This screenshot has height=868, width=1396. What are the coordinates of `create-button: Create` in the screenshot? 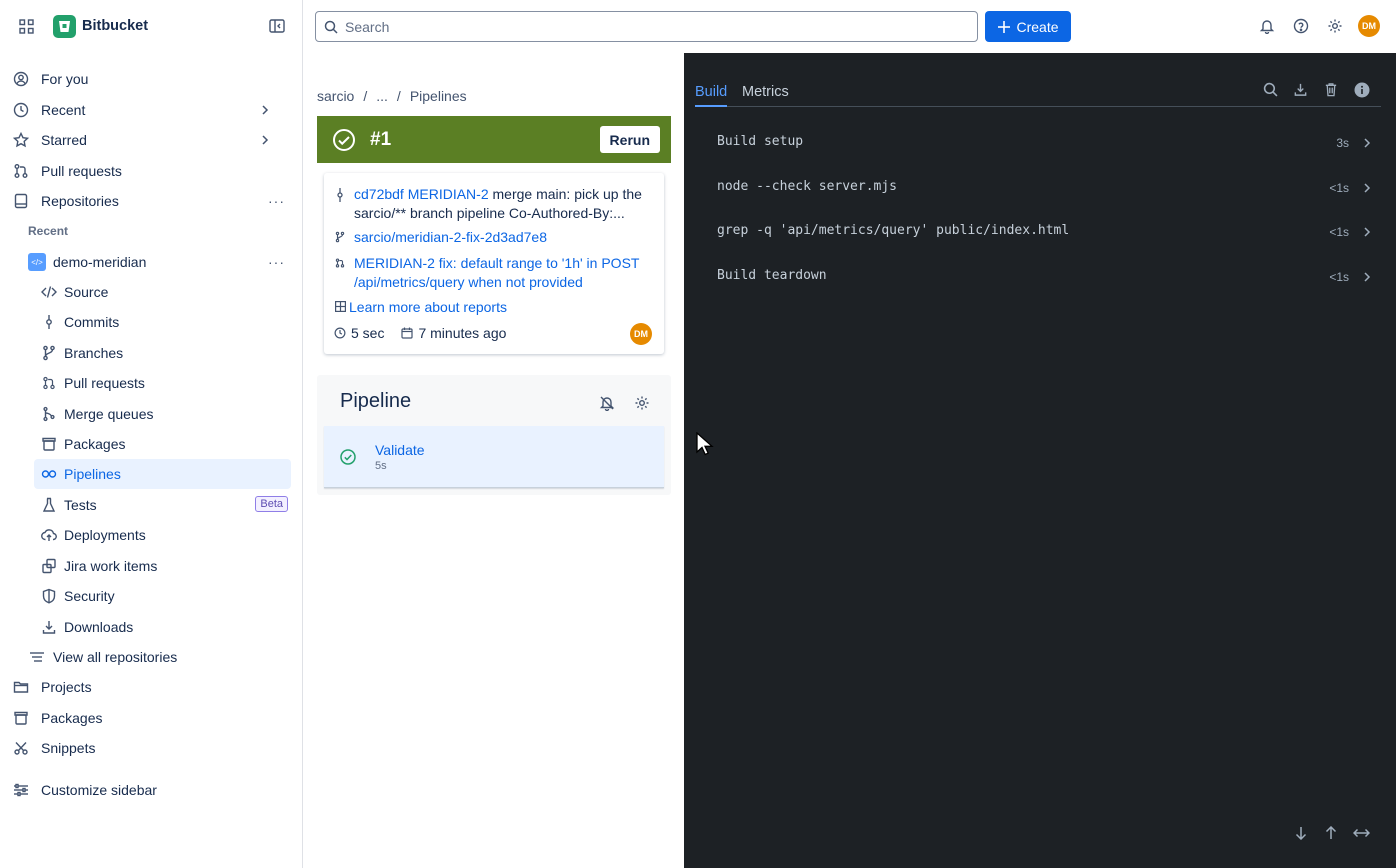 It's located at (1028, 26).